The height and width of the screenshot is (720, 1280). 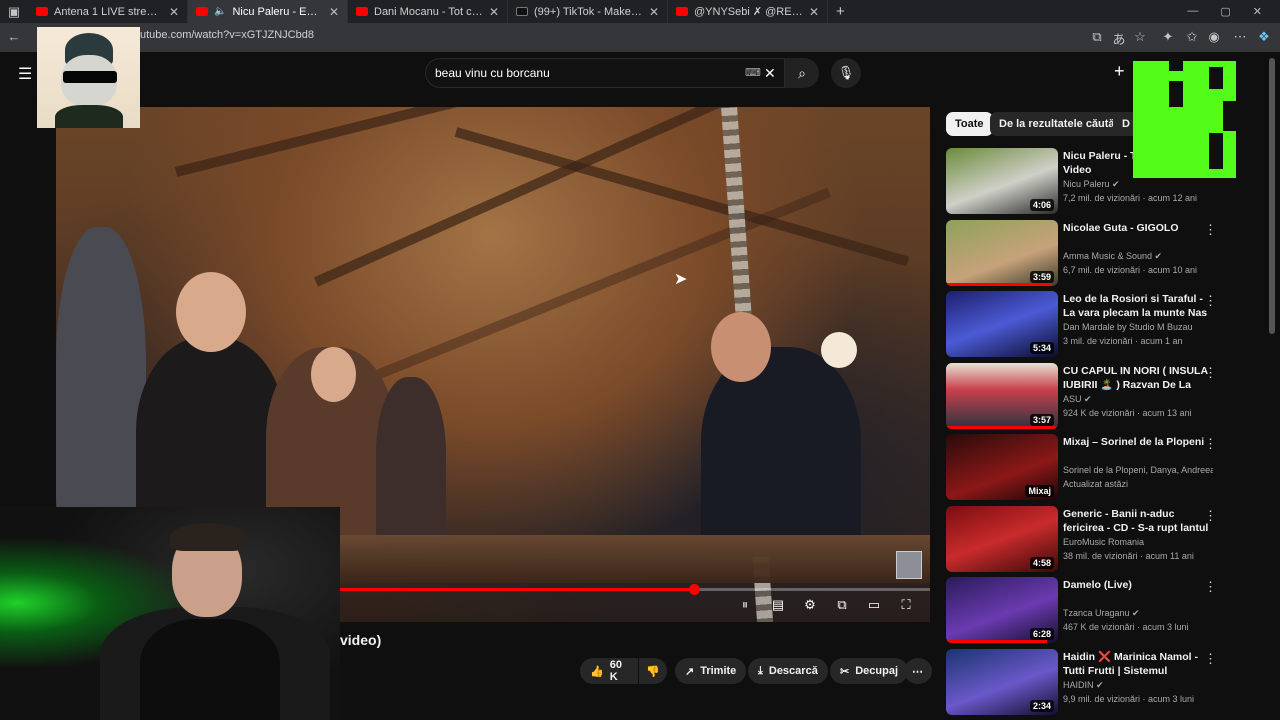 I want to click on tab-title: (99+) TikTok - Make Your Day, so click(x=588, y=11).